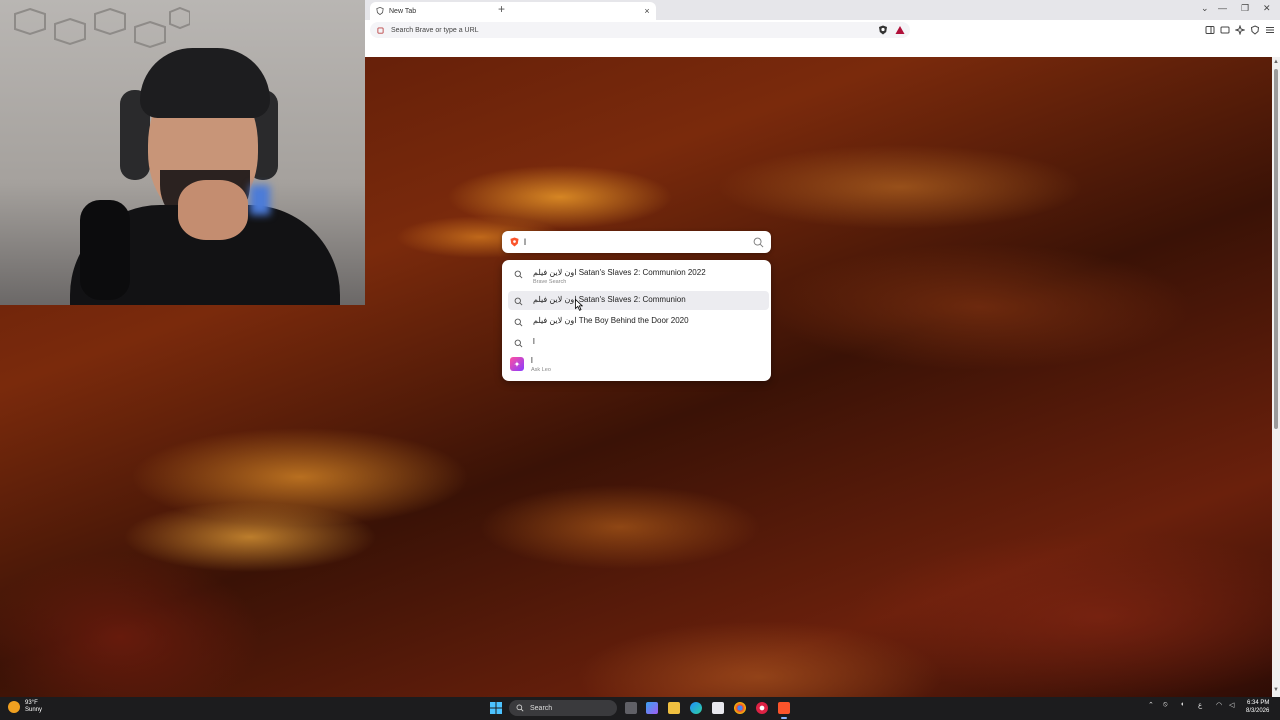  What do you see at coordinates (14, 707) in the screenshot?
I see `sun-icon` at bounding box center [14, 707].